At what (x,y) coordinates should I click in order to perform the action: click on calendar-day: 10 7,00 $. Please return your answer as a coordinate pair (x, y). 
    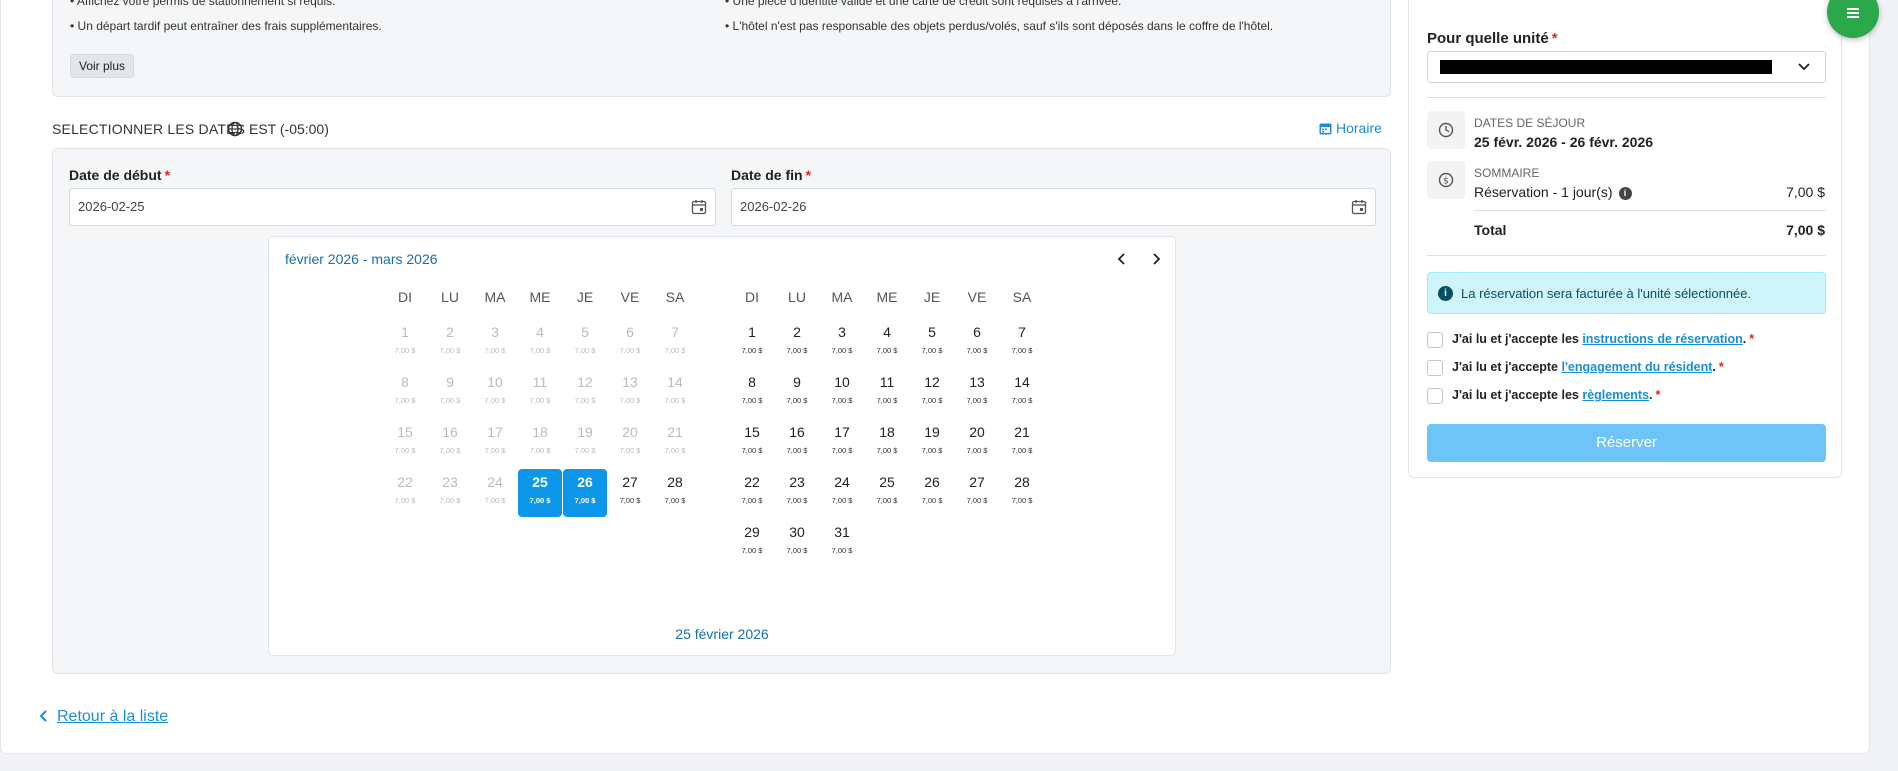
    Looking at the image, I should click on (842, 393).